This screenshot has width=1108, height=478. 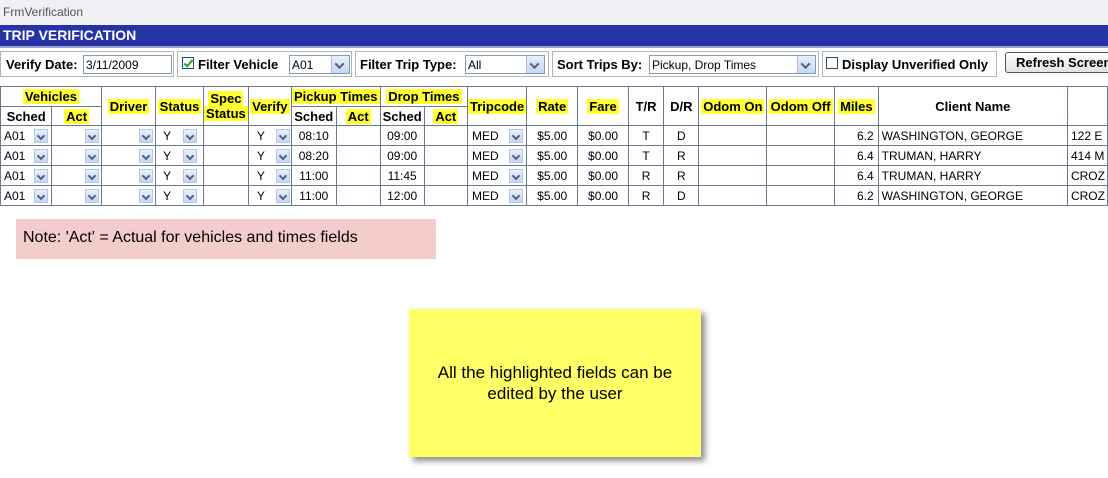 What do you see at coordinates (319, 64) in the screenshot?
I see `filter-vehicle-select: A01` at bounding box center [319, 64].